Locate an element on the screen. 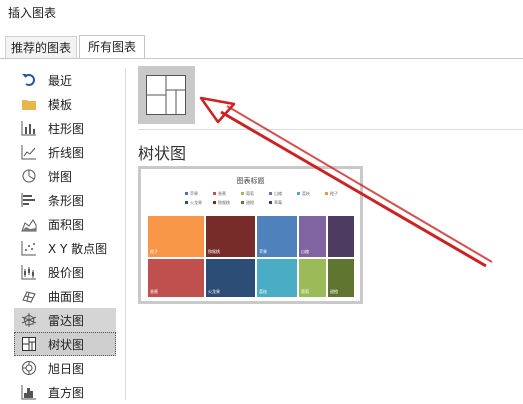  strip-divider is located at coordinates (330, 129).